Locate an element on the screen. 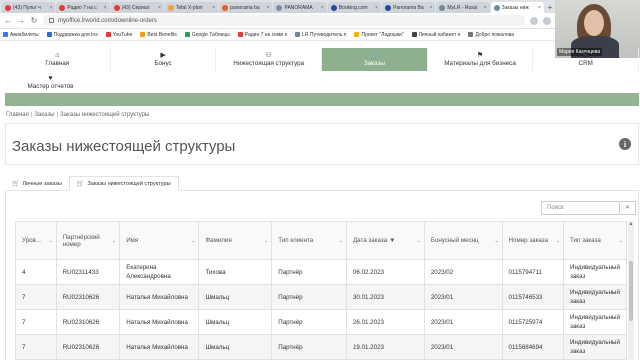 The image size is (640, 360). tab-personal-orders: 🛒 Личные заказы is located at coordinates (37, 183).